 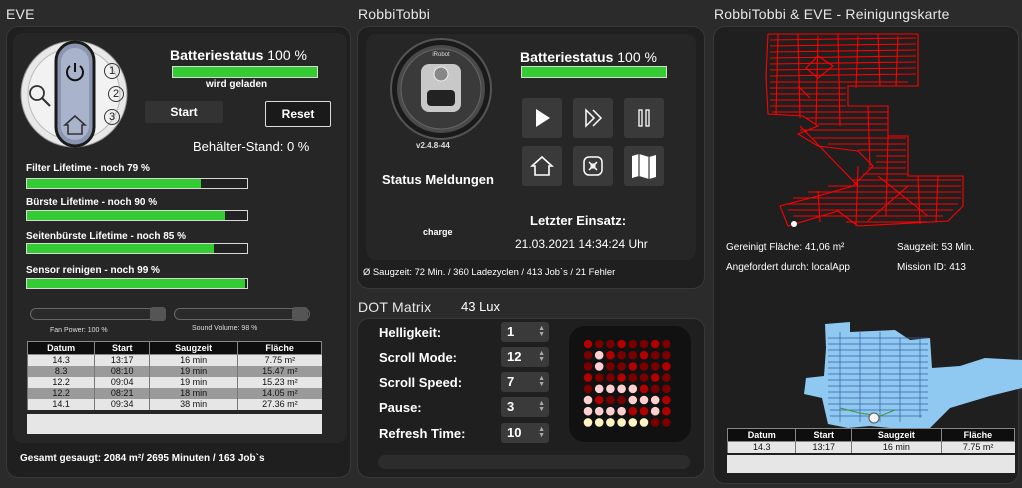 What do you see at coordinates (238, 55) in the screenshot?
I see `eve-battery-status: Batteriestatus 100 %` at bounding box center [238, 55].